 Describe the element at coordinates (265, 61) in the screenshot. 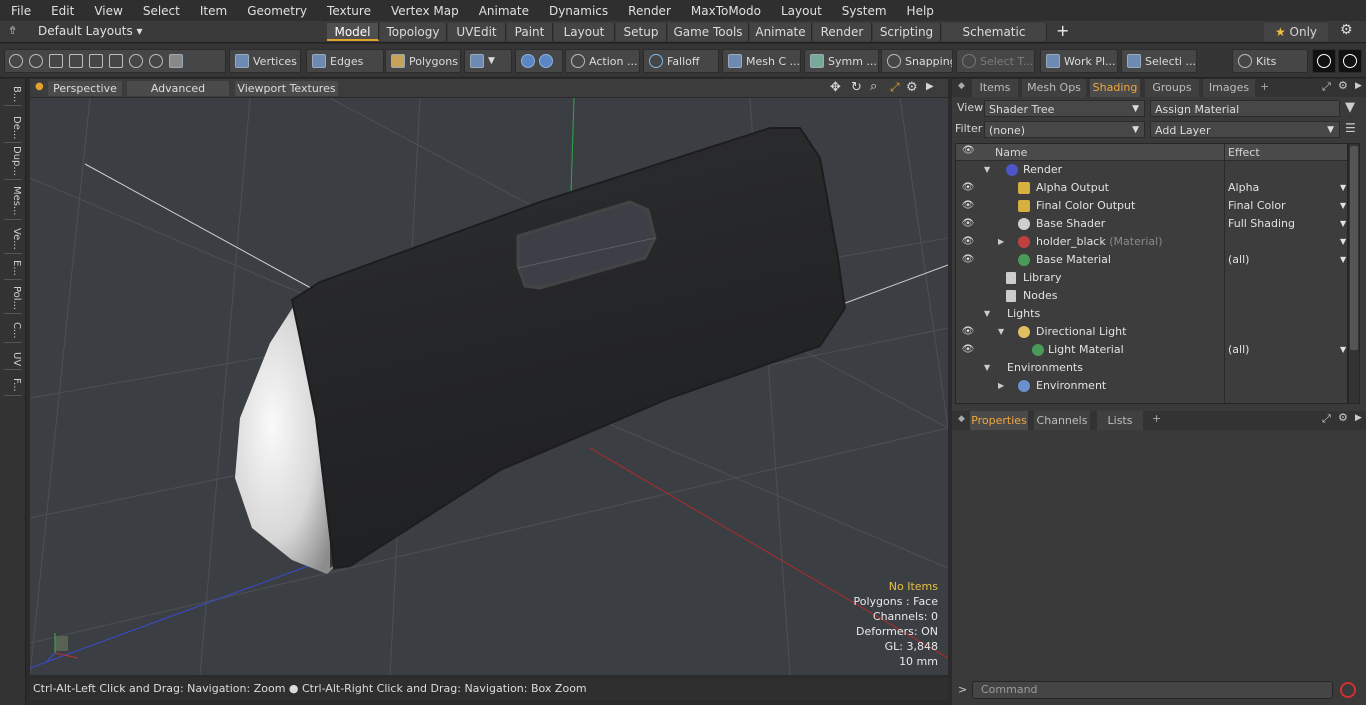

I see `vertices-button: Vertices` at that location.